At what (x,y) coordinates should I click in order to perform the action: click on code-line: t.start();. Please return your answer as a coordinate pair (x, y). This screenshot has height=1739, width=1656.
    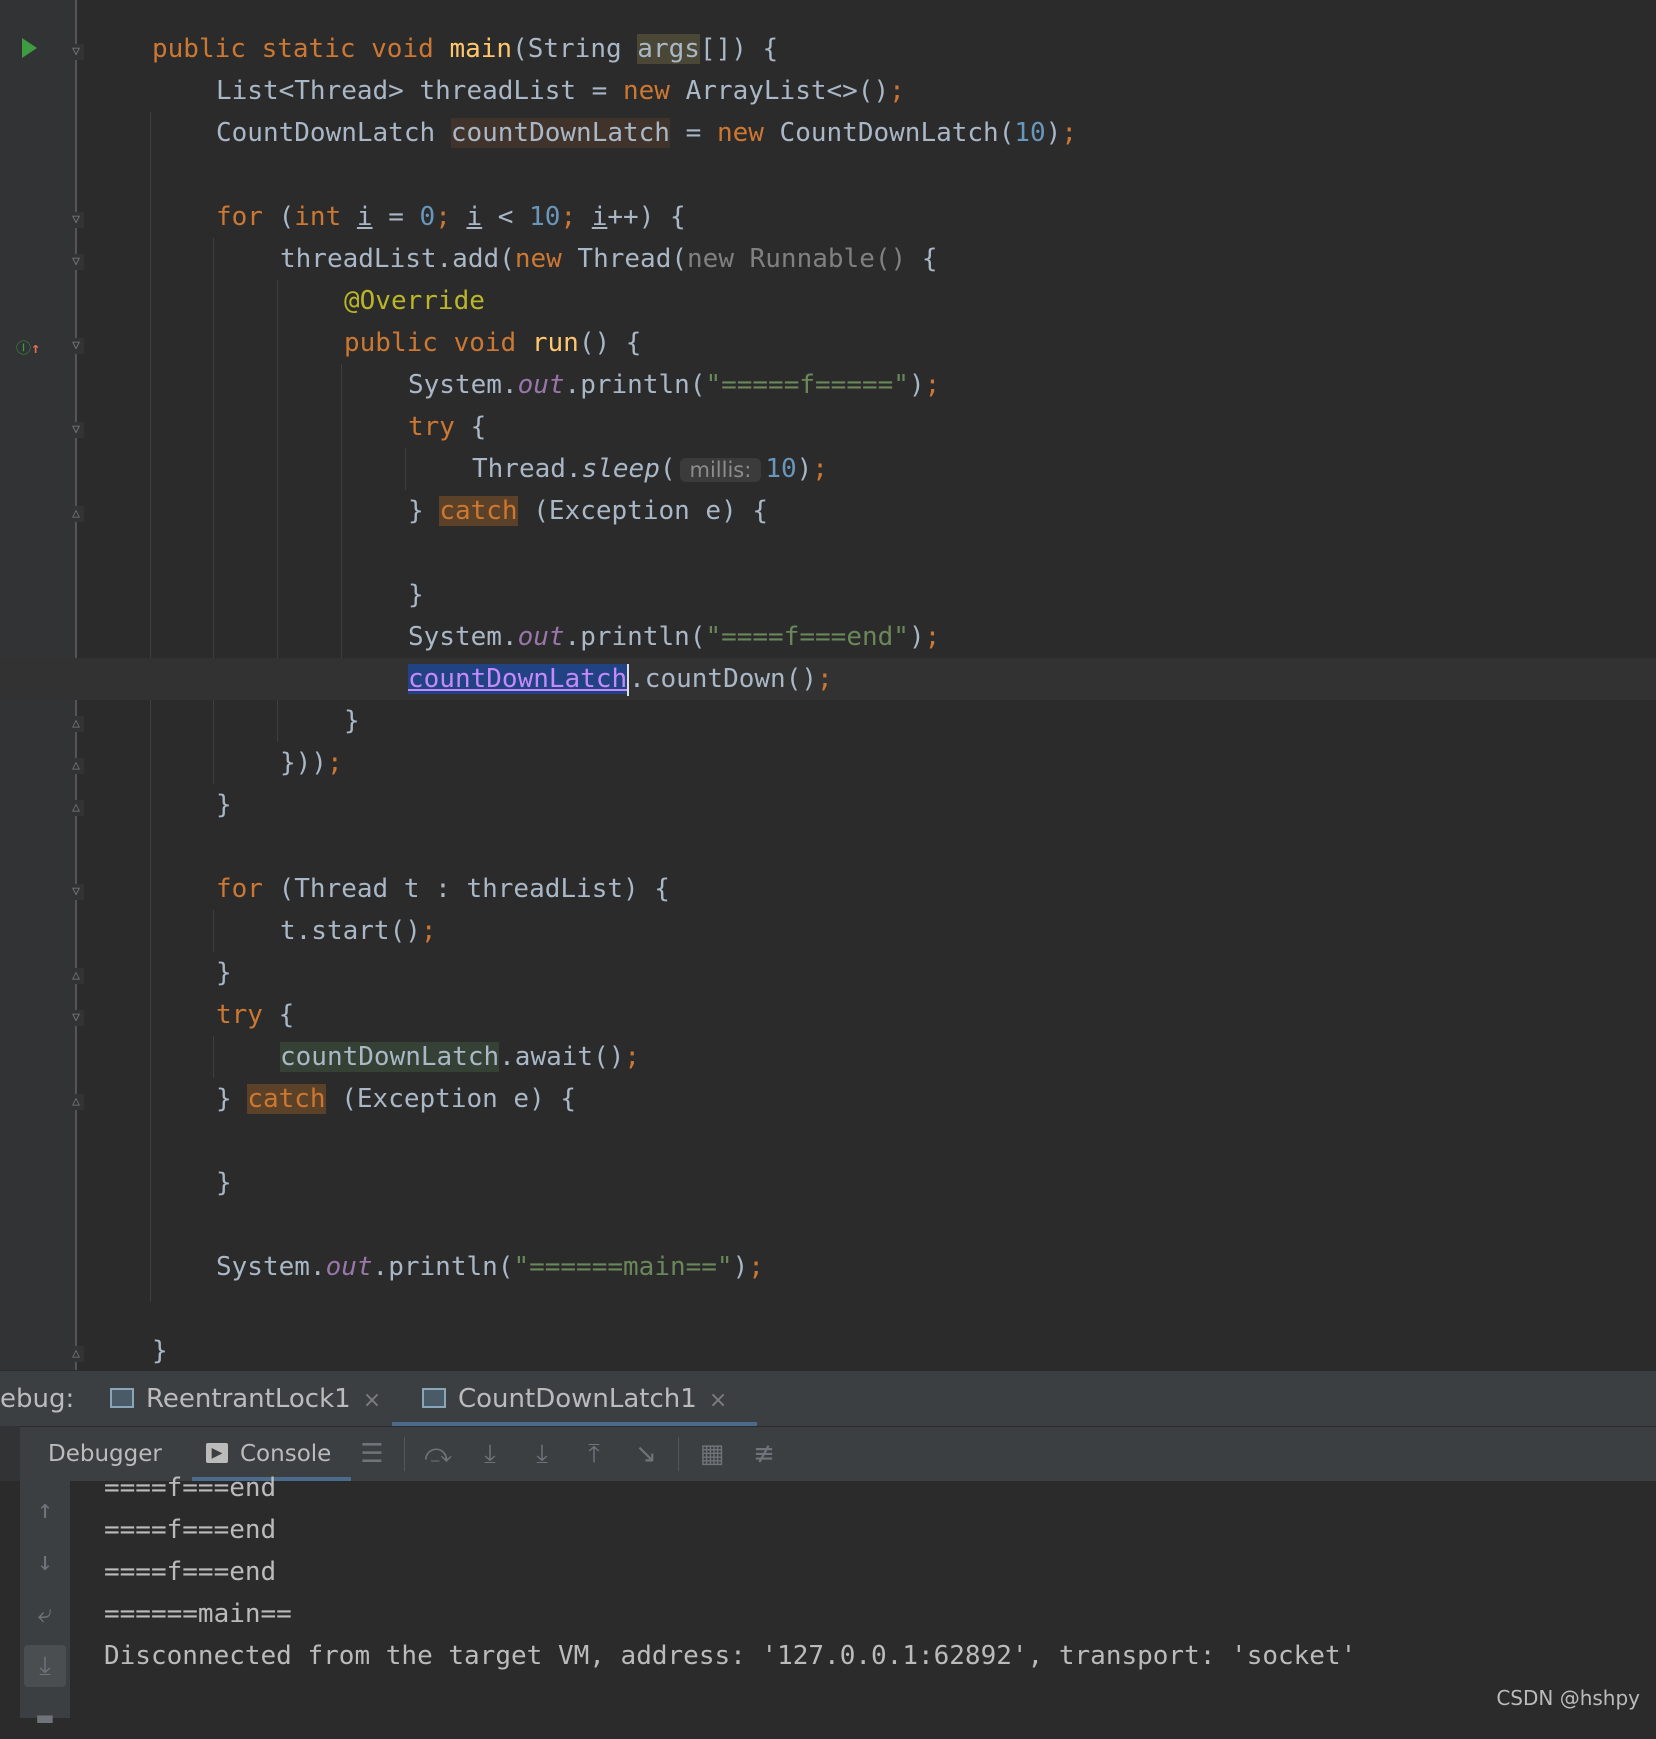
    Looking at the image, I should click on (828, 931).